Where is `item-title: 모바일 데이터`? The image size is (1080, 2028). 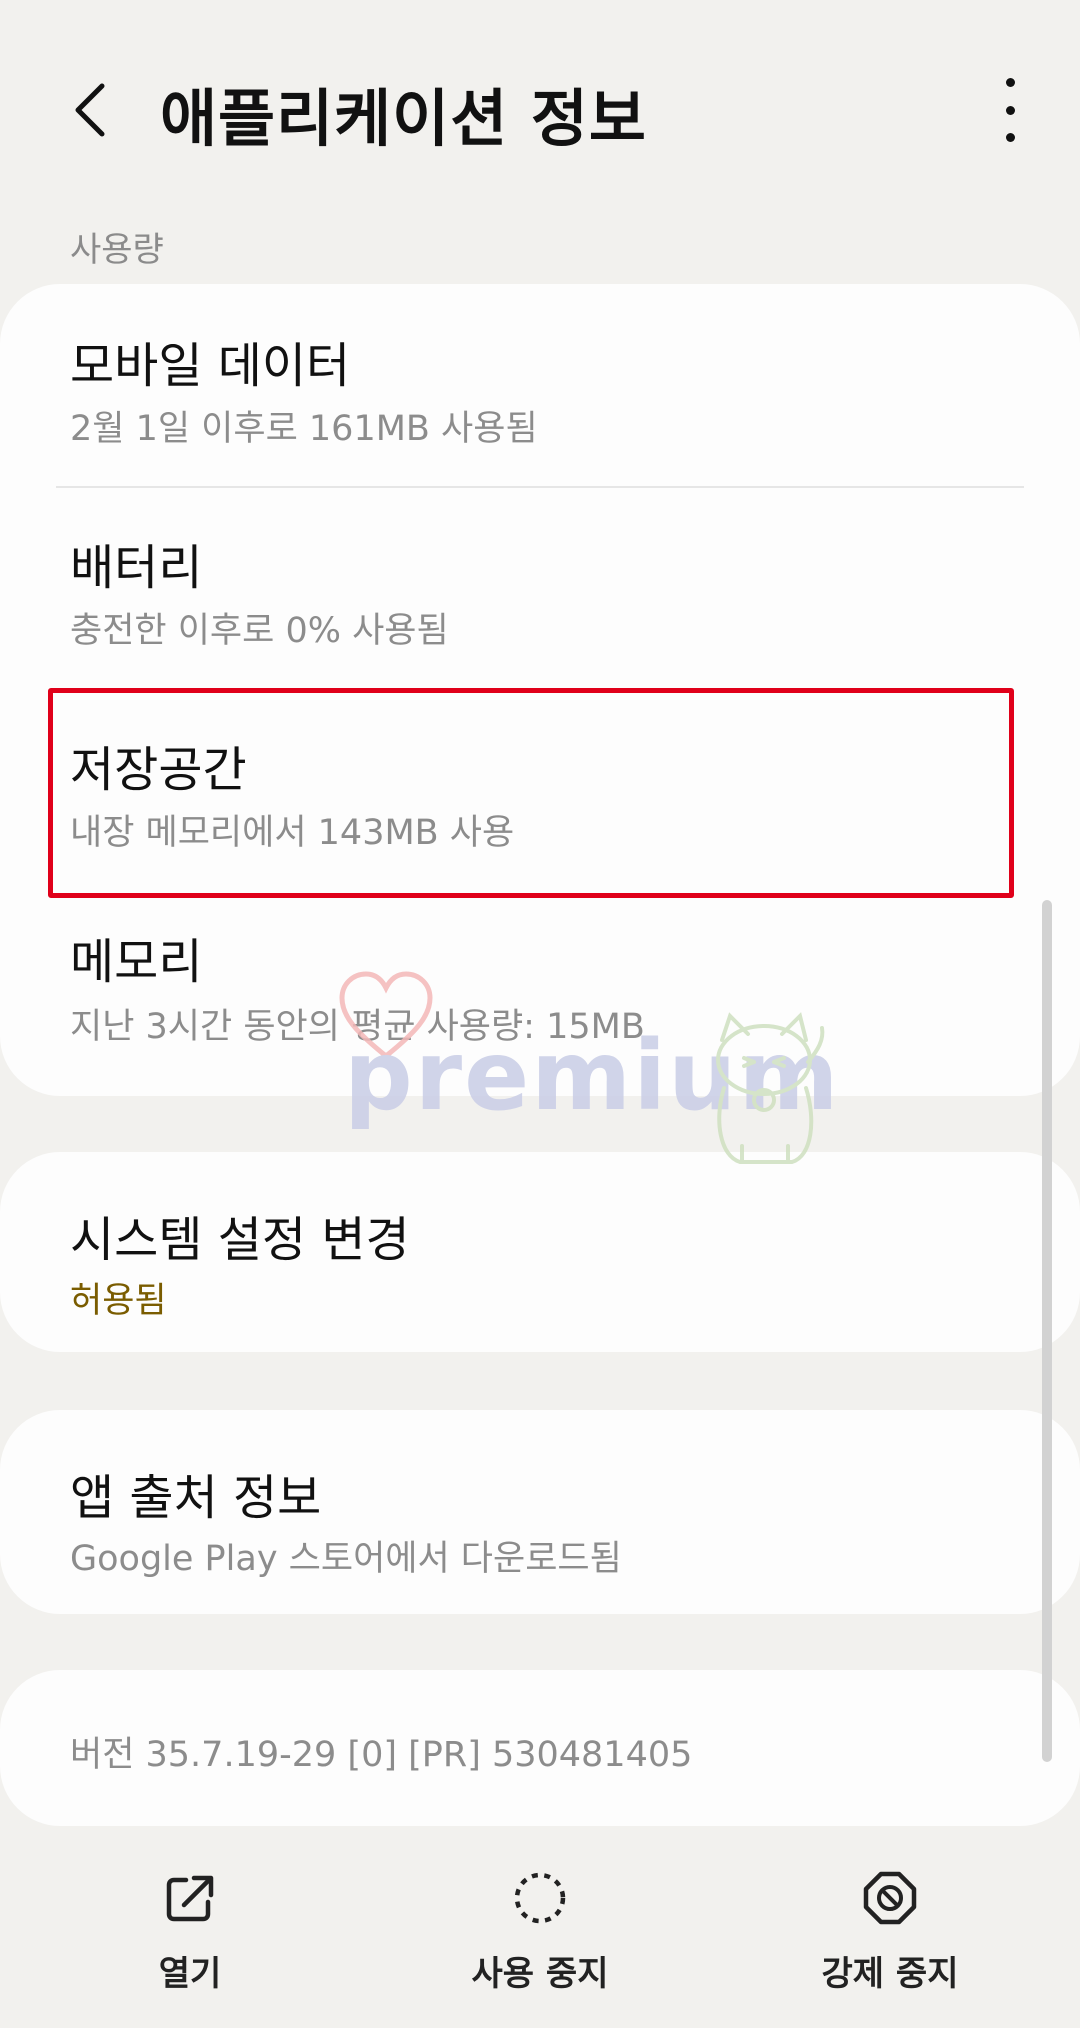
item-title: 모바일 데이터 is located at coordinates (210, 366).